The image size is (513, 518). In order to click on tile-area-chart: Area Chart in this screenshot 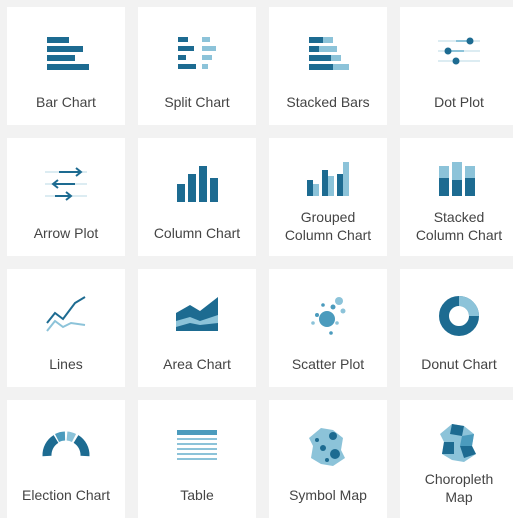, I will do `click(197, 328)`.